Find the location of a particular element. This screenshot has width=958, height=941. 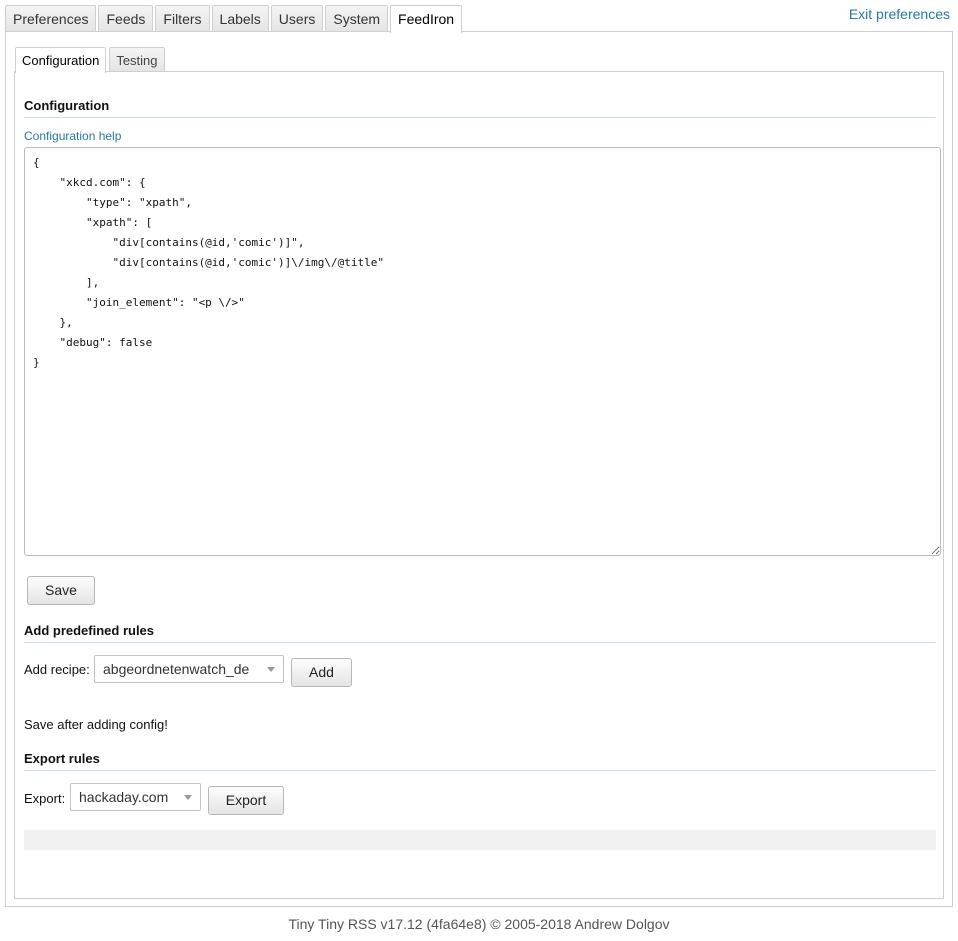

tab-labels: Labels is located at coordinates (240, 18).